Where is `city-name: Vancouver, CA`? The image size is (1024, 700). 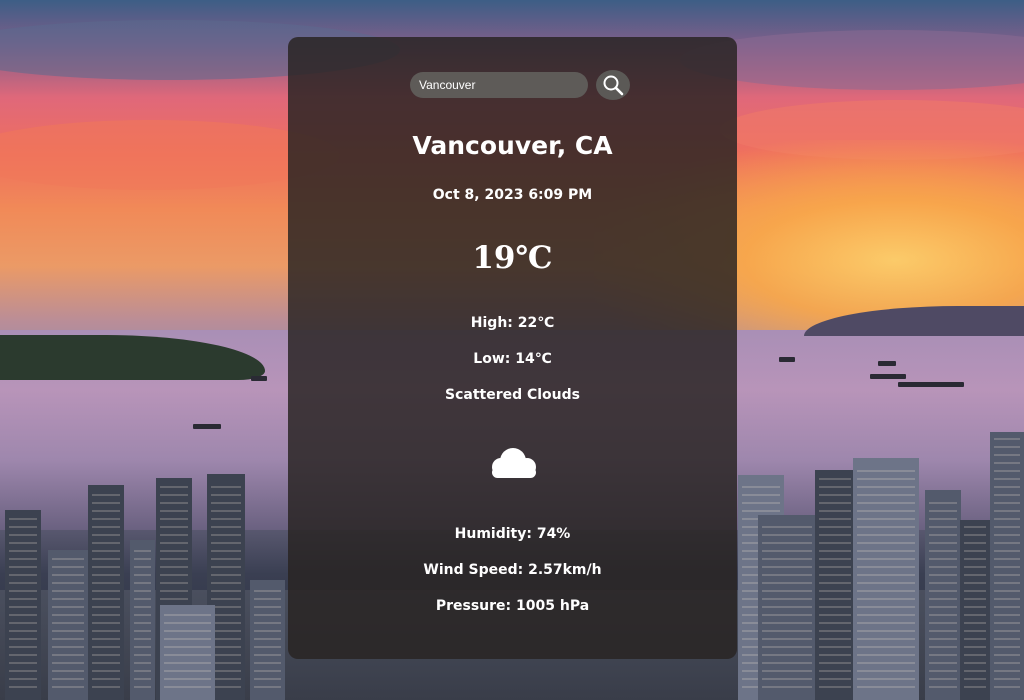
city-name: Vancouver, CA is located at coordinates (512, 145).